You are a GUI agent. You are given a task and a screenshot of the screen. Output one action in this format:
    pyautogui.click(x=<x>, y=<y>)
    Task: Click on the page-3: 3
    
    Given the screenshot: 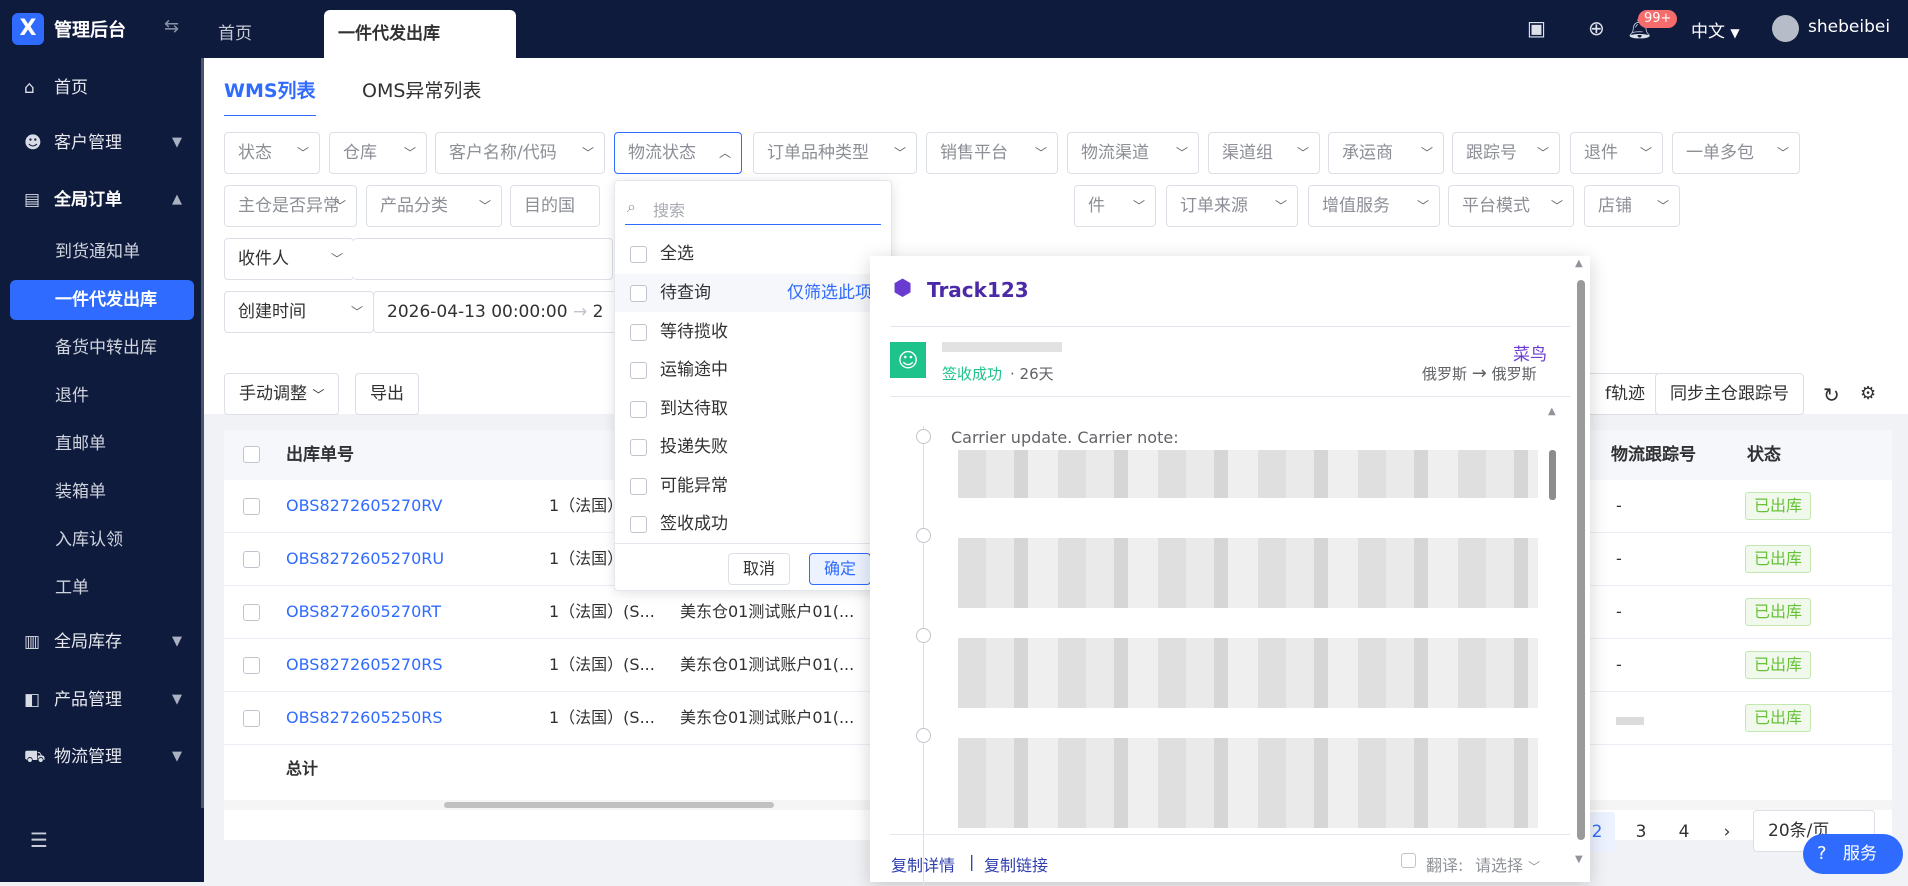 What is the action you would take?
    pyautogui.click(x=1641, y=832)
    